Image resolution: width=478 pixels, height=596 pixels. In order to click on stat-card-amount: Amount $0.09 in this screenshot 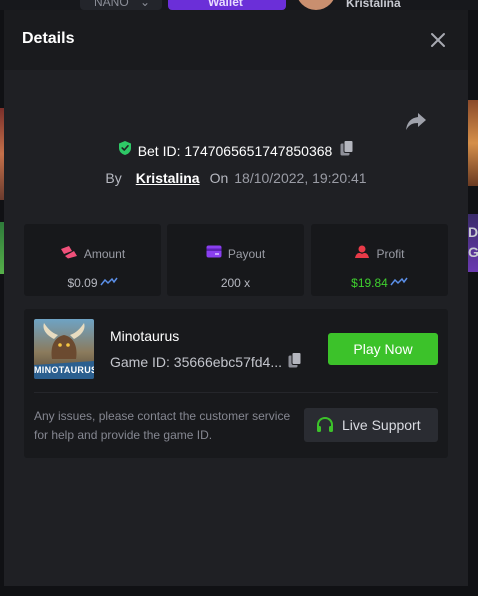, I will do `click(92, 260)`.